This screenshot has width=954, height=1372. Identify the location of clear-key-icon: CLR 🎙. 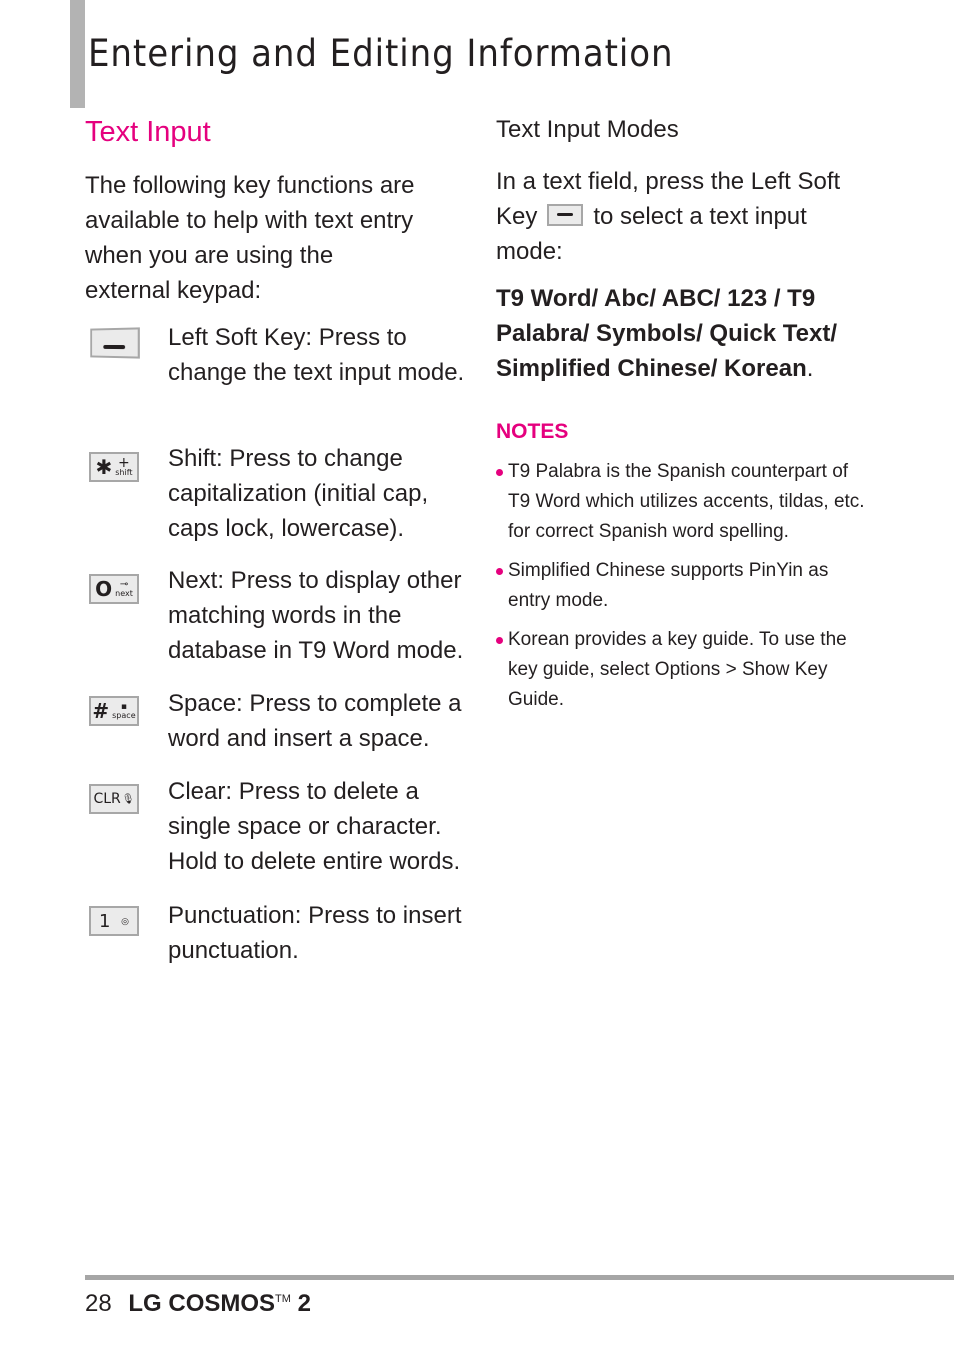
(114, 799).